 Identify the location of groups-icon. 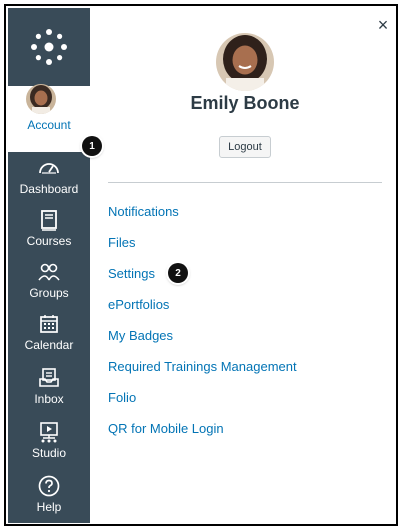
(49, 272).